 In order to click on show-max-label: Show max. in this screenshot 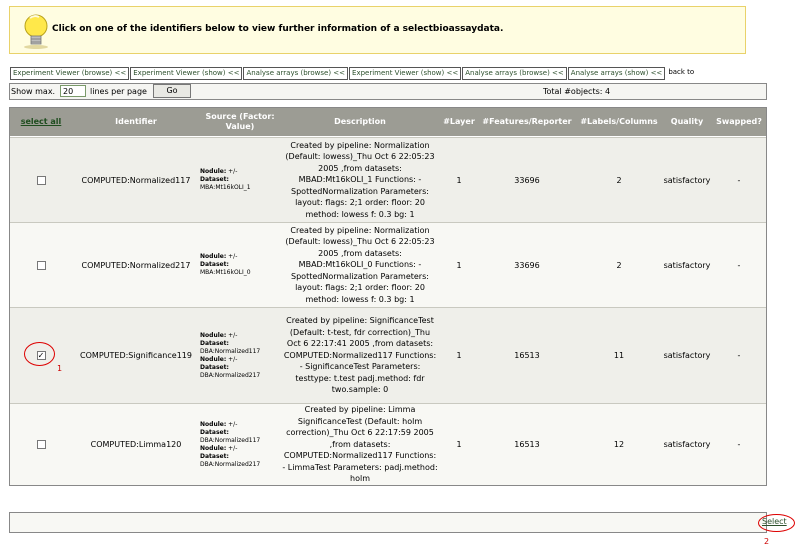, I will do `click(33, 91)`.